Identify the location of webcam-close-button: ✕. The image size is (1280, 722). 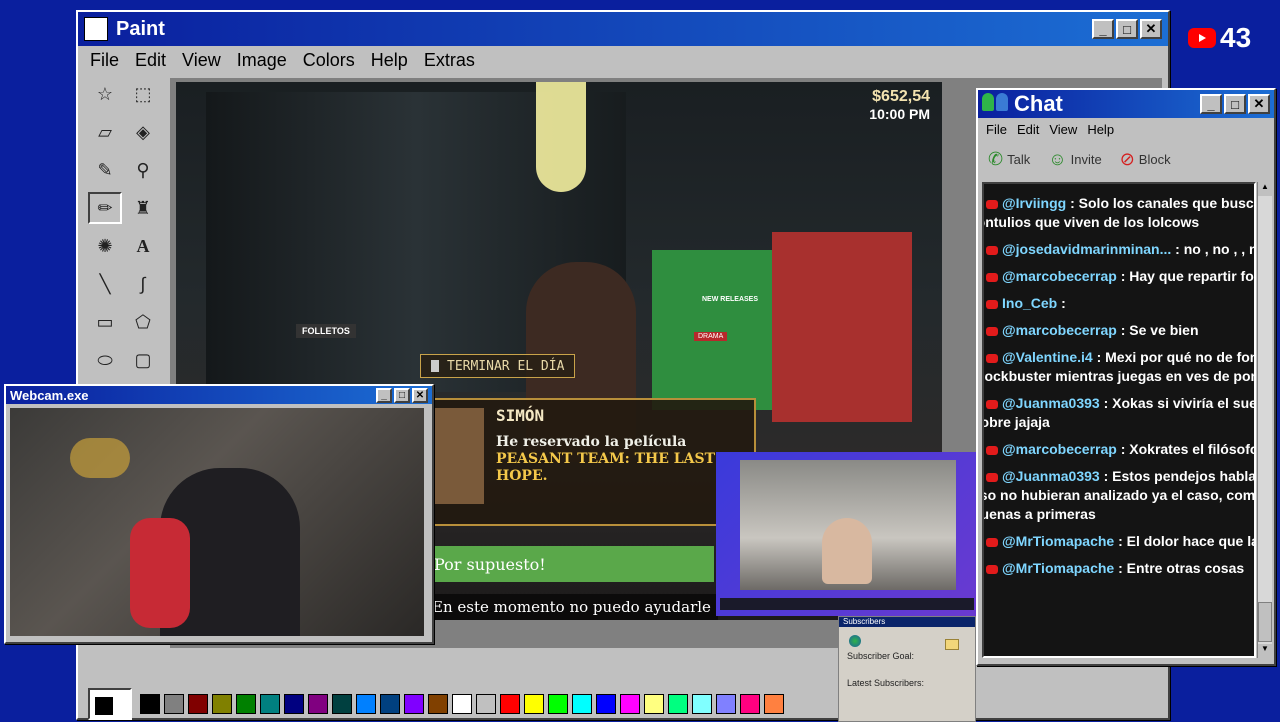
(420, 395).